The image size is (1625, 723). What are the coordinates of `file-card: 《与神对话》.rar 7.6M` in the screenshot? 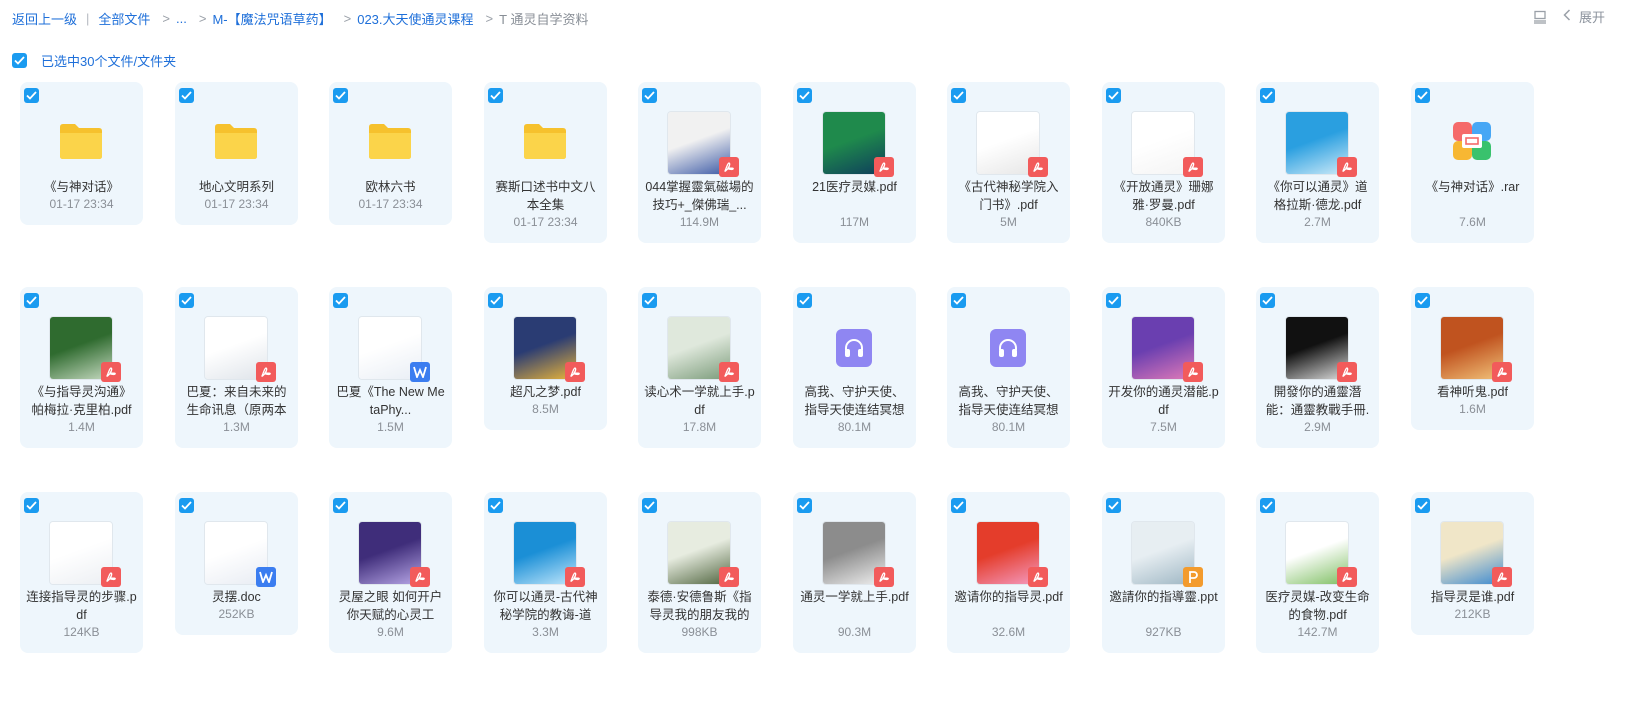 It's located at (1472, 162).